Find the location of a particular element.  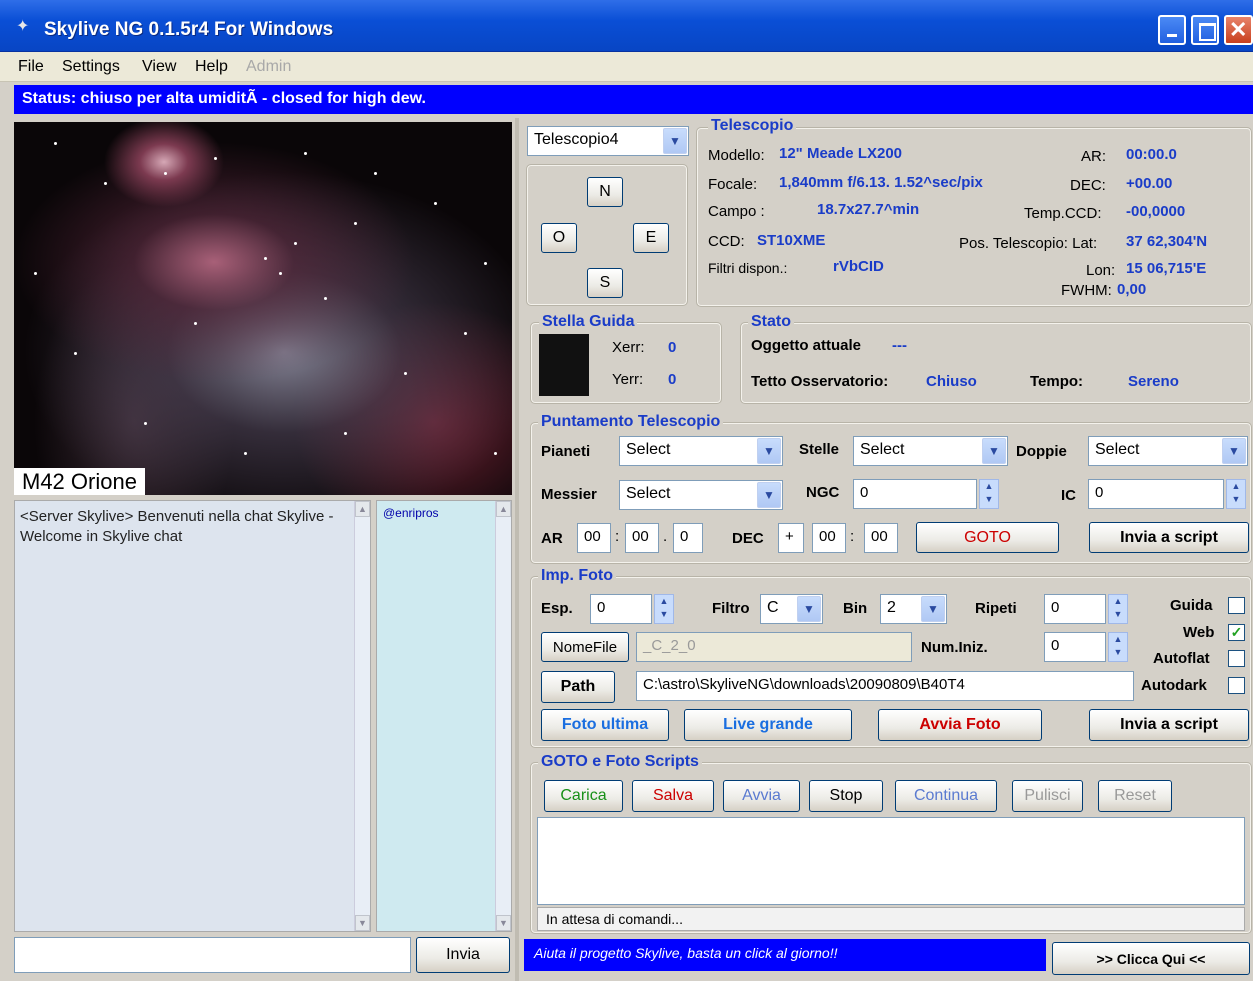

continue-script-button: Continua is located at coordinates (946, 796).